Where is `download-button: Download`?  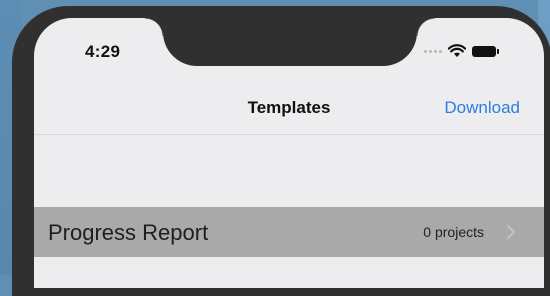
download-button: Download is located at coordinates (482, 108).